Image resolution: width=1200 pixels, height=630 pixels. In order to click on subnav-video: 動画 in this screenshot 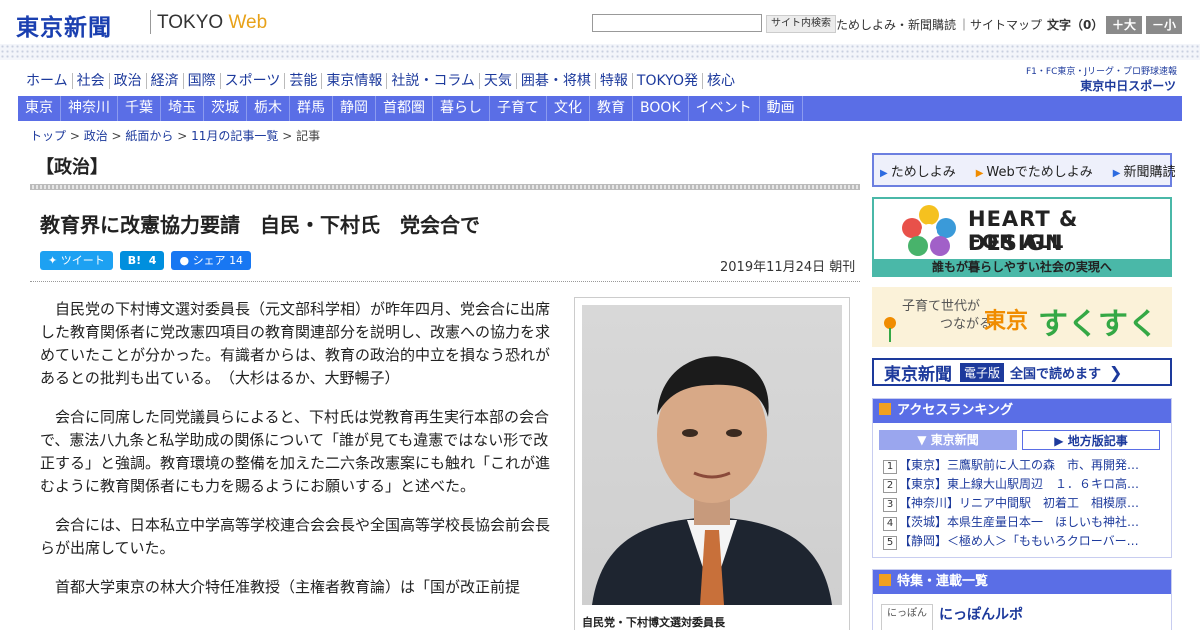, I will do `click(781, 108)`.